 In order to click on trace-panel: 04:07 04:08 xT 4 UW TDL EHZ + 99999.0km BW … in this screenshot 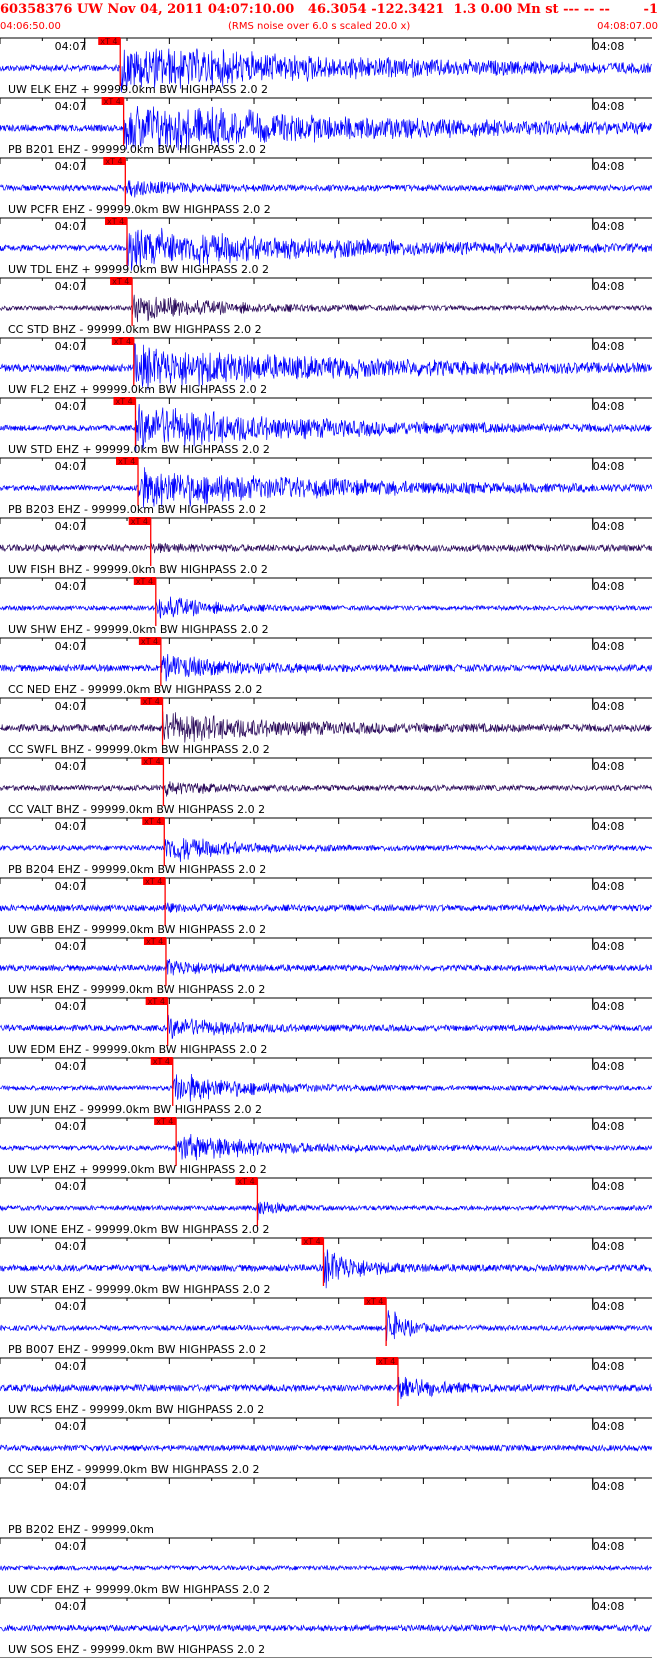, I will do `click(326, 246)`.